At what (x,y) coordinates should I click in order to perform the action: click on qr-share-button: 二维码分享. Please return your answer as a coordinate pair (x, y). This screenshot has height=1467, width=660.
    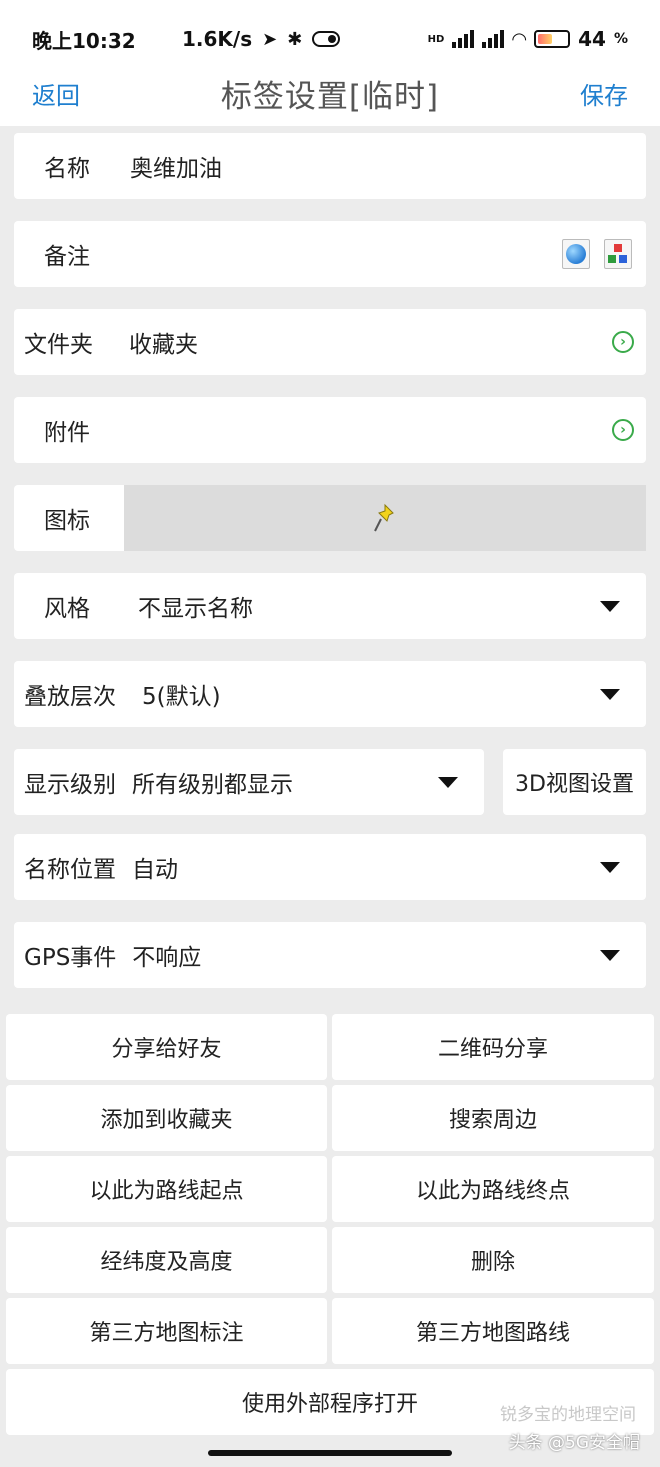
    Looking at the image, I should click on (493, 1047).